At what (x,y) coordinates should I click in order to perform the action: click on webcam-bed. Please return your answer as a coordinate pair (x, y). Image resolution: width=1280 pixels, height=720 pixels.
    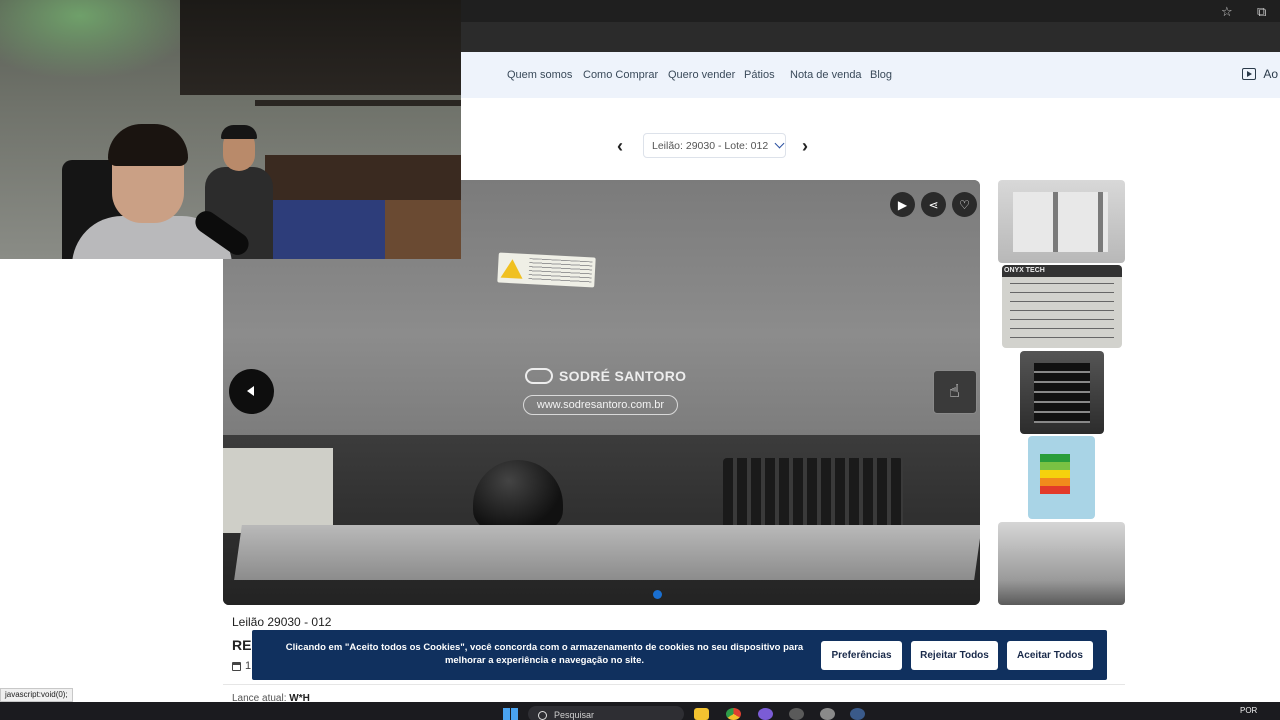
    Looking at the image, I should click on (330, 229).